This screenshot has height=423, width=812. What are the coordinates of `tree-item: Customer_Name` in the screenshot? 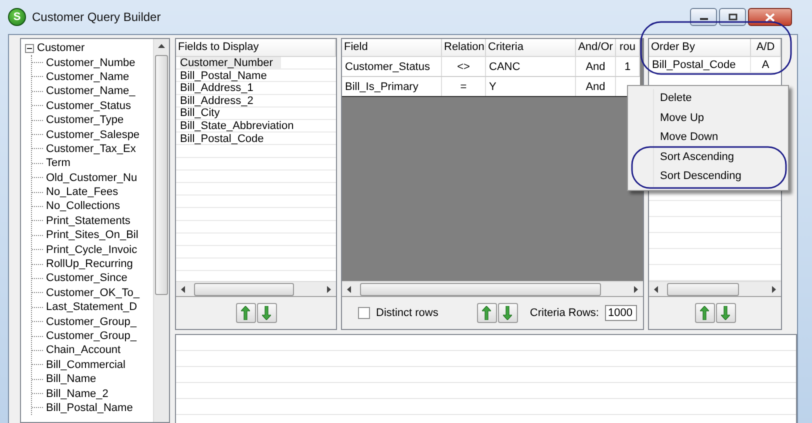 It's located at (88, 76).